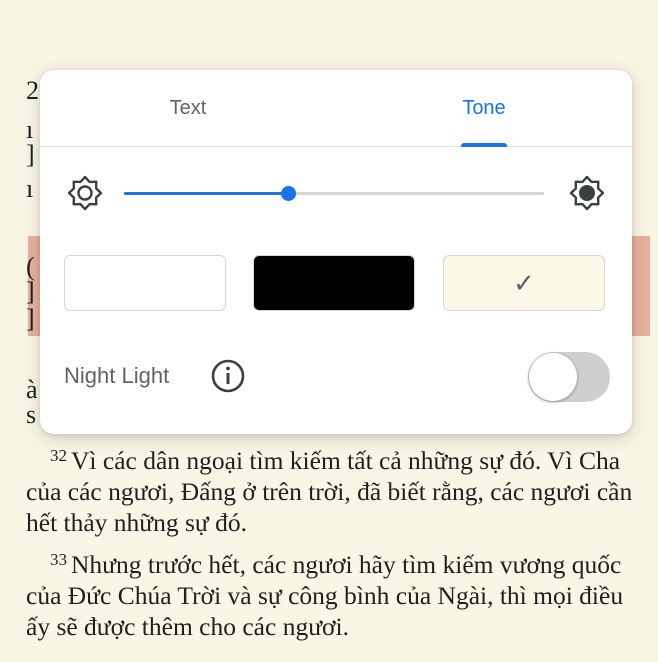  Describe the element at coordinates (484, 145) in the screenshot. I see `active-tab-indicator` at that location.